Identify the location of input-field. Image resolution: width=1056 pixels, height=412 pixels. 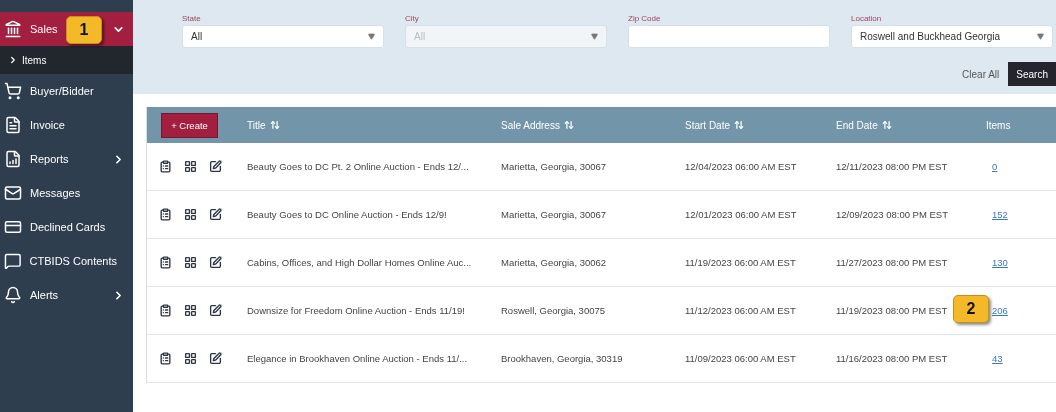
(729, 36).